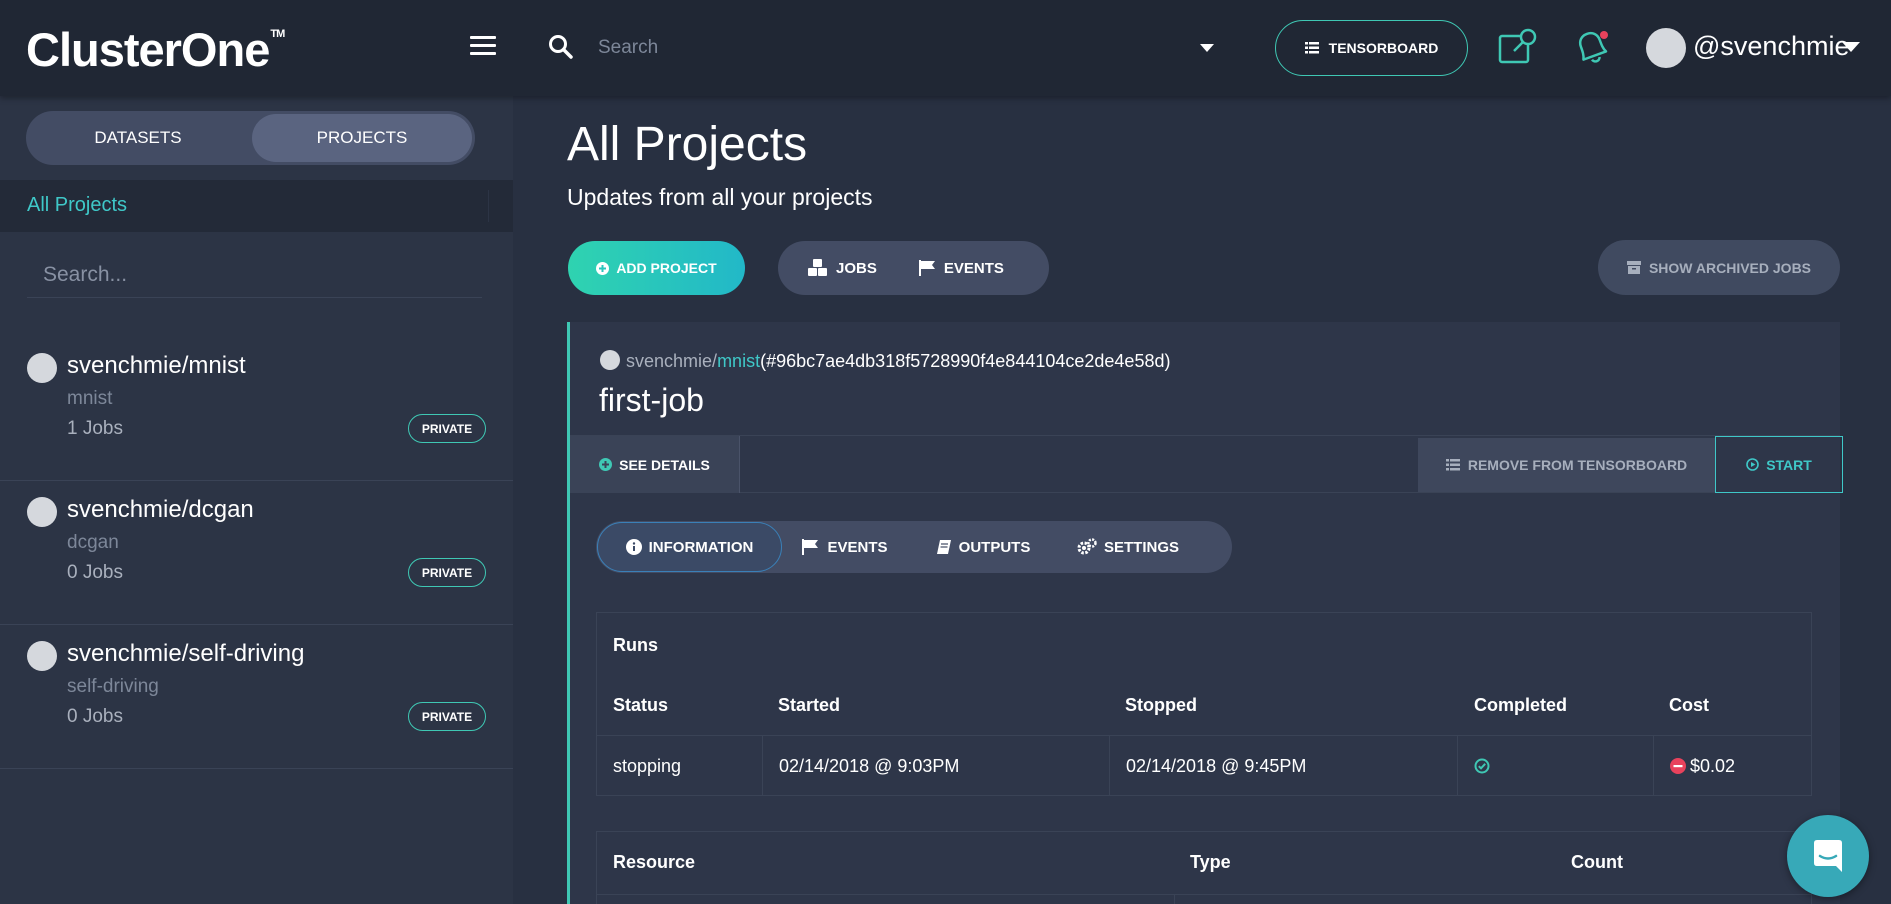  I want to click on page-title: All Projects, so click(687, 144).